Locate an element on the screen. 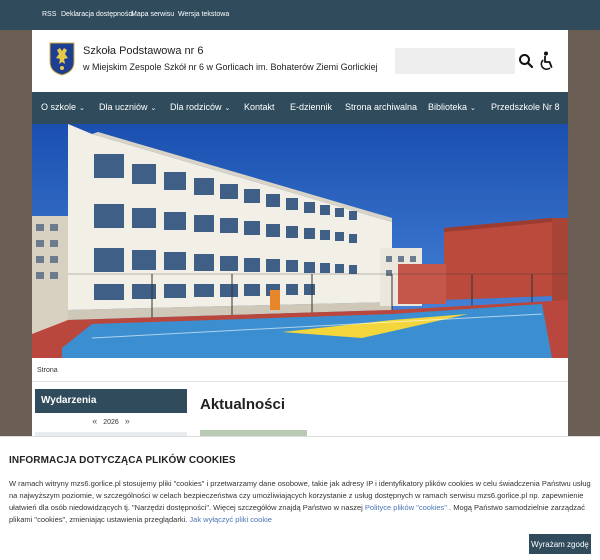 The image size is (600, 560). nav-label: Przedszkole Nr 8 is located at coordinates (525, 107).